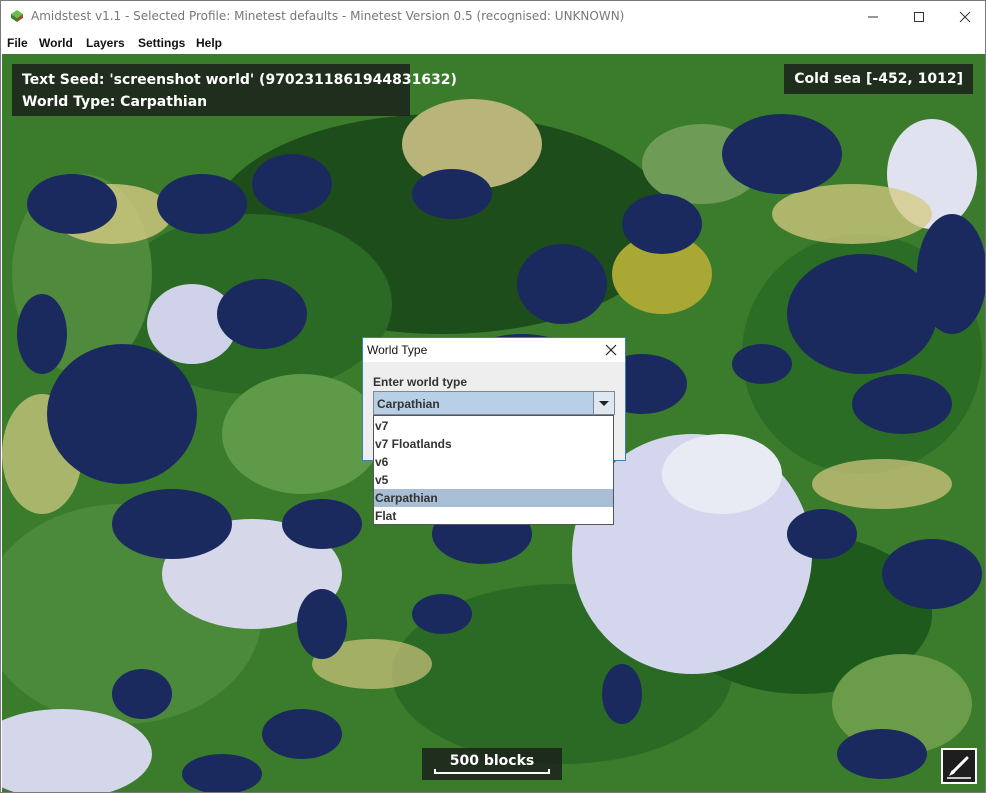 The image size is (986, 793). Describe the element at coordinates (420, 382) in the screenshot. I see `world-type-prompt: Enter world type` at that location.